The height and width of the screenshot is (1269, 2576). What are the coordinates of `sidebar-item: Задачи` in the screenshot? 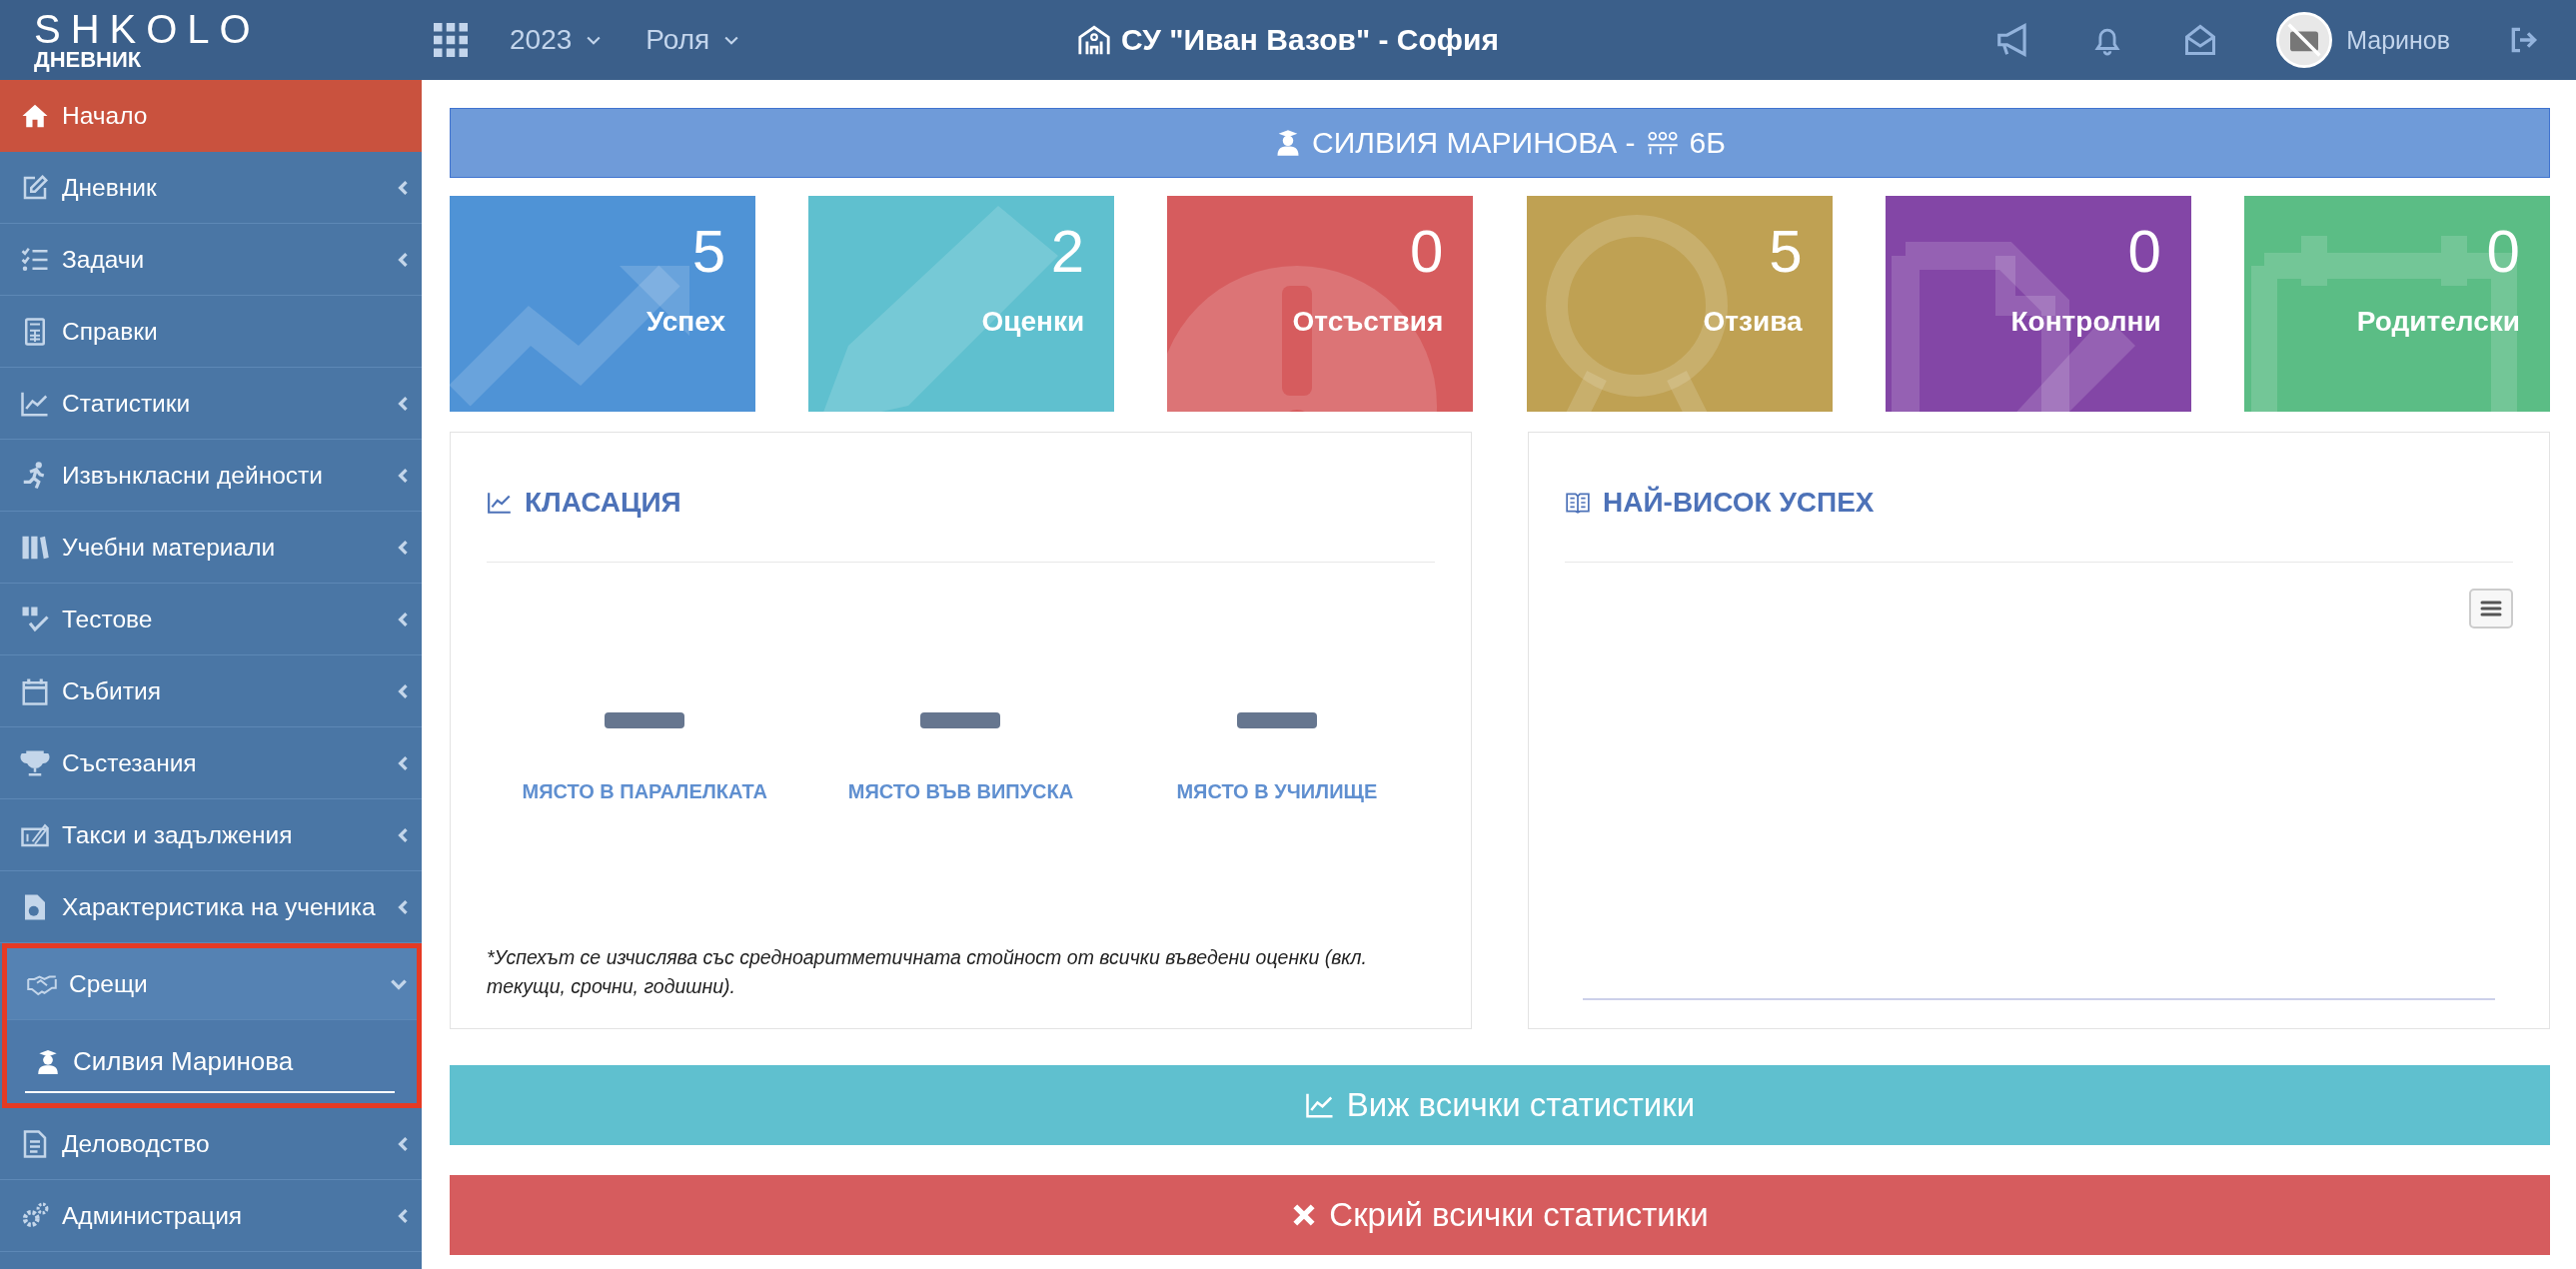 It's located at (211, 260).